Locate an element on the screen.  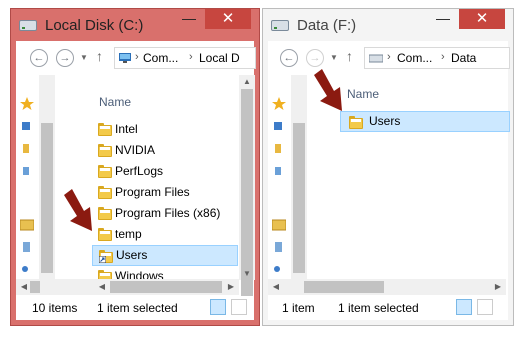
file-list-vertical-scrollbar: ▲ ▼ is located at coordinates (247, 187).